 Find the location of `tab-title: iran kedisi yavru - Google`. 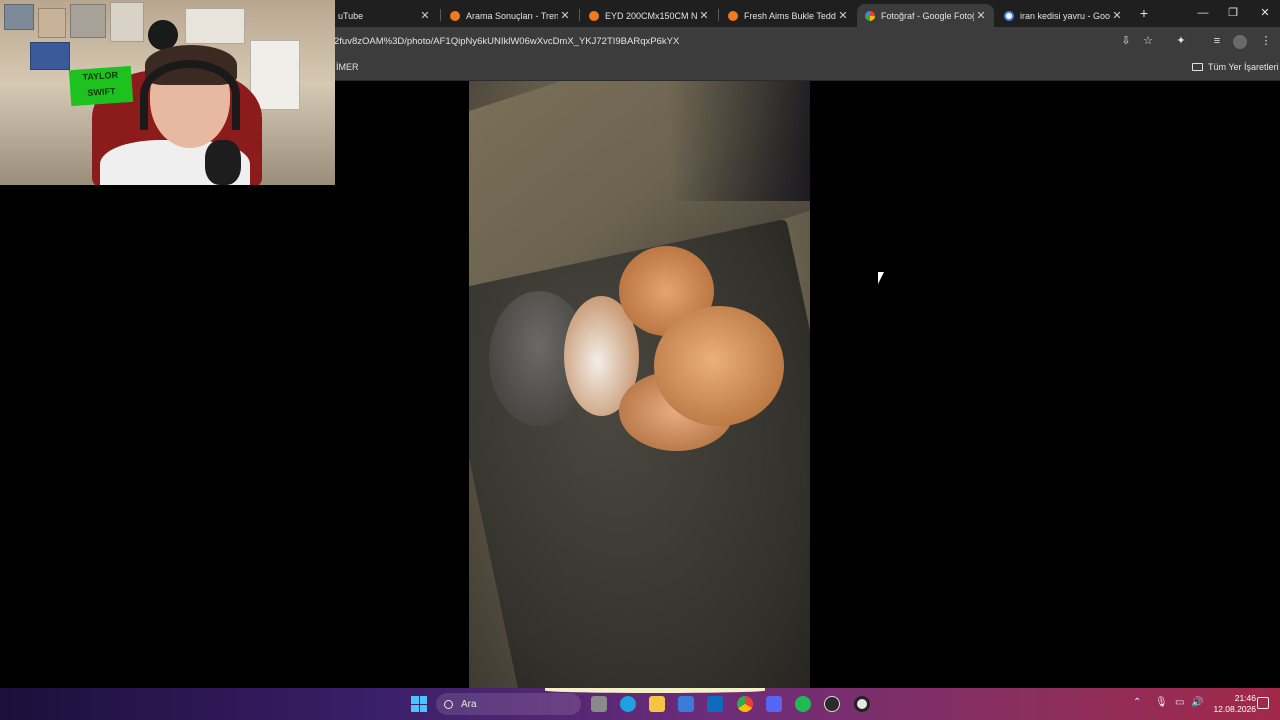

tab-title: iran kedisi yavru - Google is located at coordinates (1065, 15).